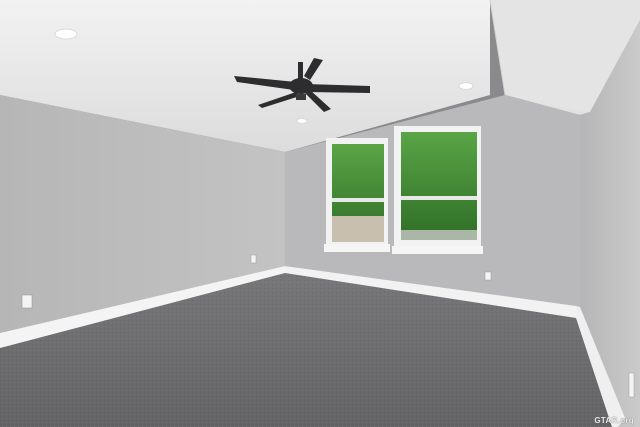 The height and width of the screenshot is (427, 640). I want to click on window-right, so click(437, 190).